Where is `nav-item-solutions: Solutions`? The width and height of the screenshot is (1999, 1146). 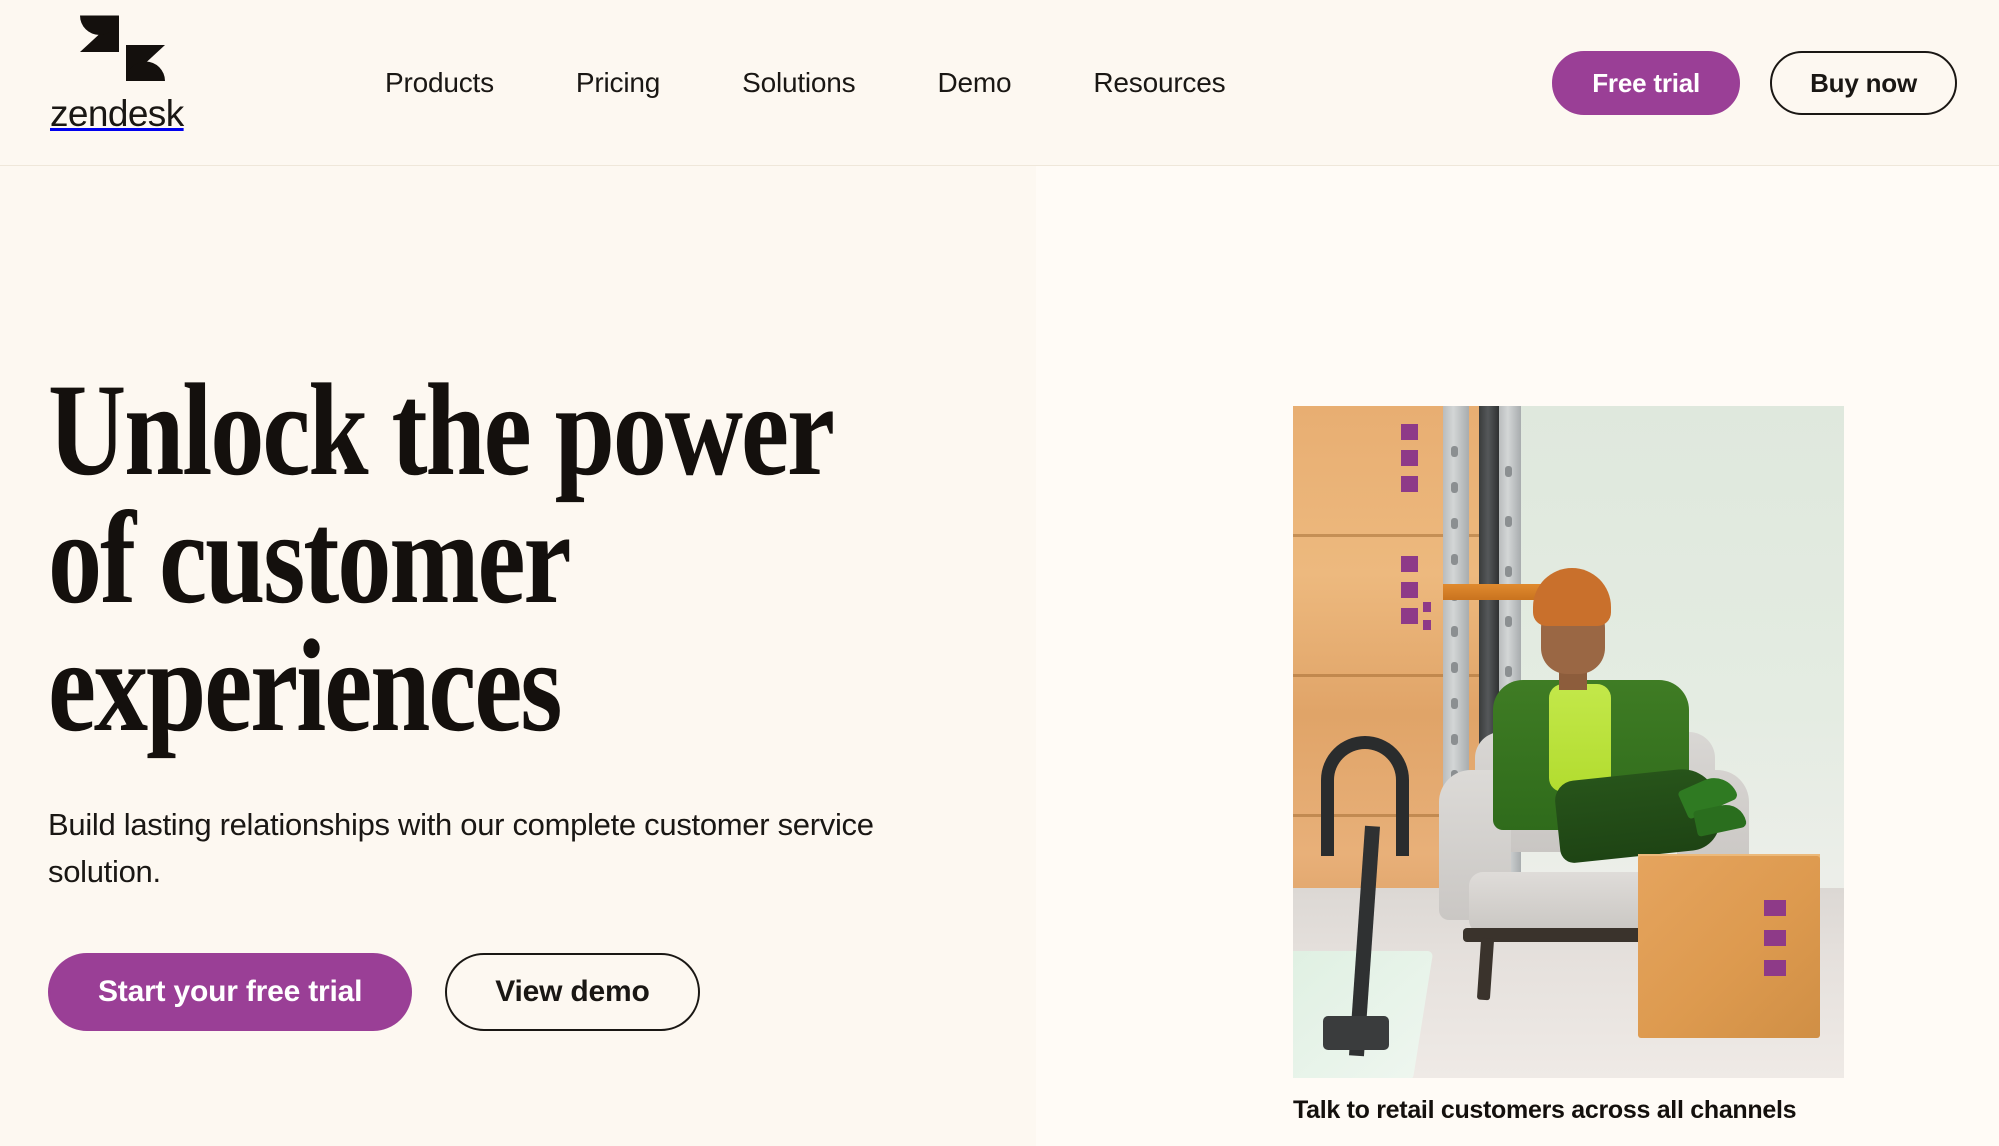
nav-item-solutions: Solutions is located at coordinates (799, 83).